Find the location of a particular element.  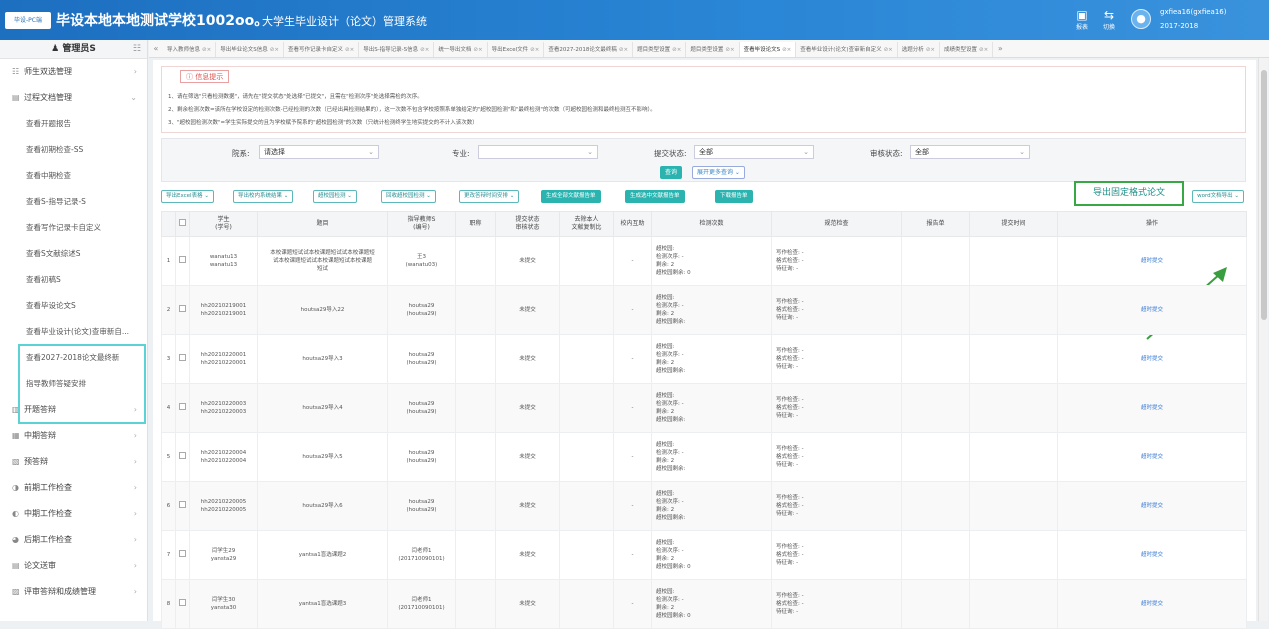

sidebar-sub-item: 查看初稿S is located at coordinates (73, 280).